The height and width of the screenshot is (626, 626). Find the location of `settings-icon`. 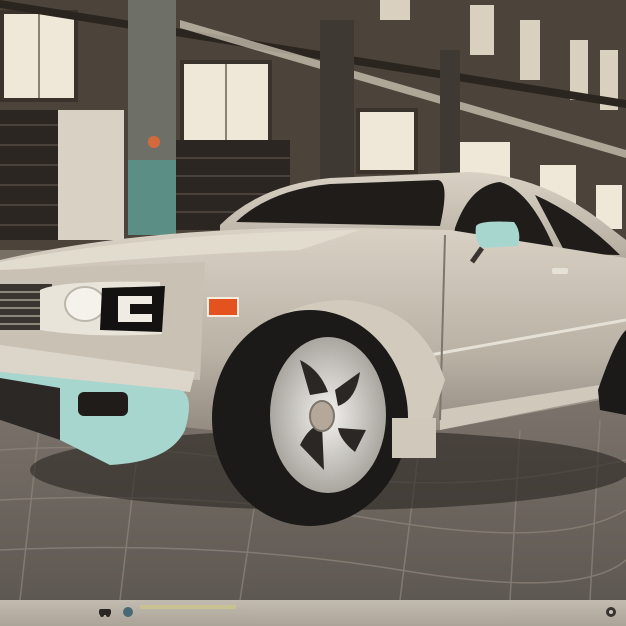

settings-icon is located at coordinates (611, 612).